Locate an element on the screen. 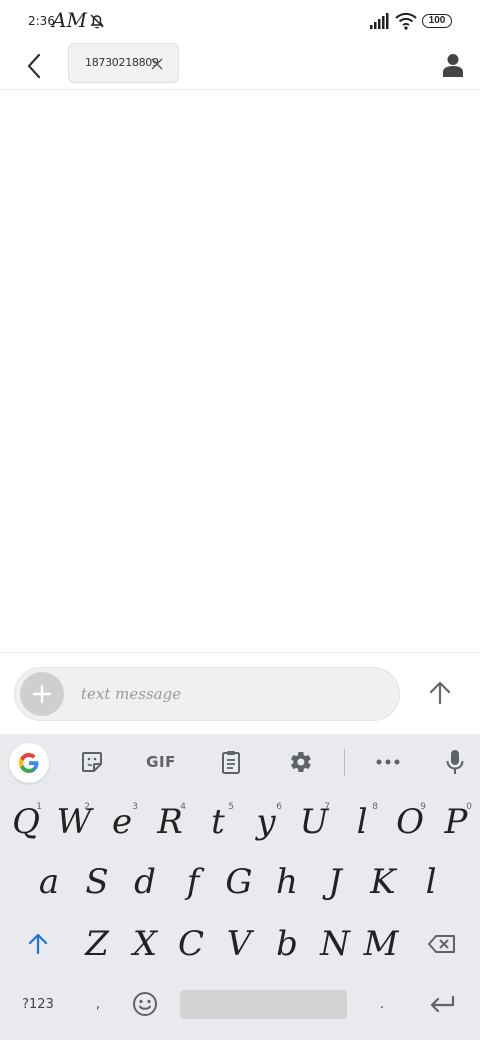 This screenshot has width=480, height=1040. key-label: y is located at coordinates (266, 822).